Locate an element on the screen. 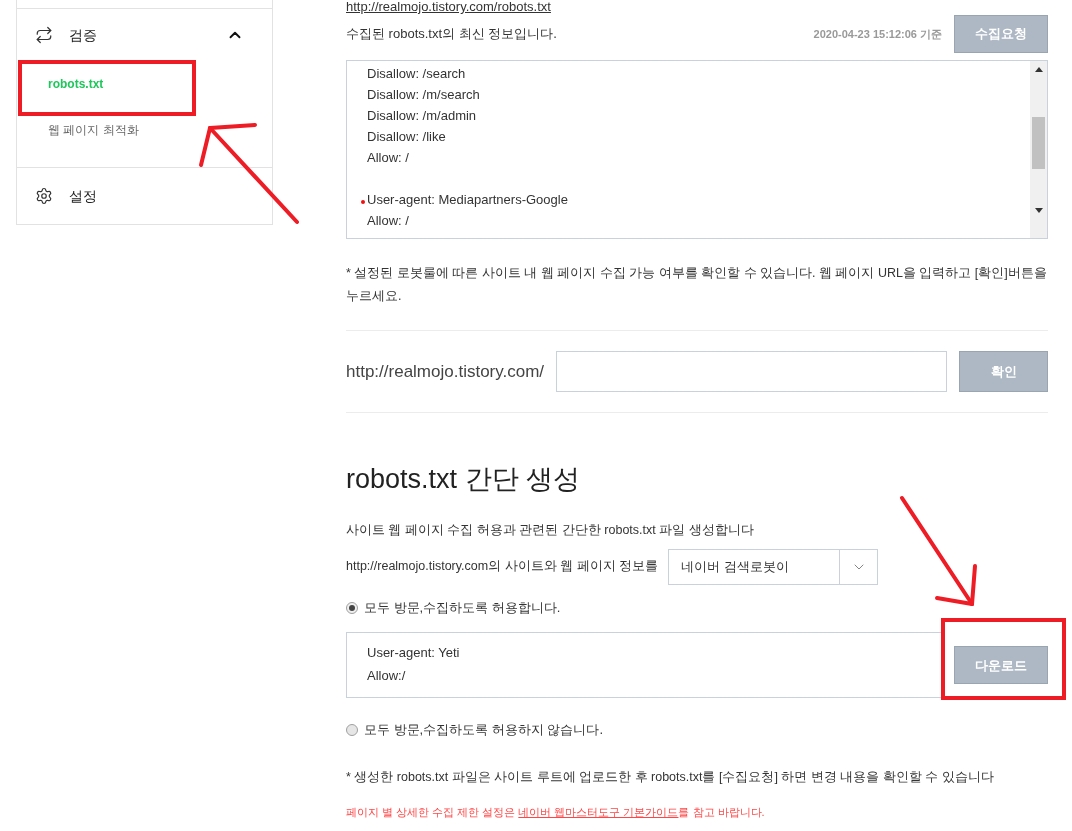 Image resolution: width=1072 pixels, height=831 pixels. sidebar-item: 웹 페이지 최적화 is located at coordinates (93, 130).